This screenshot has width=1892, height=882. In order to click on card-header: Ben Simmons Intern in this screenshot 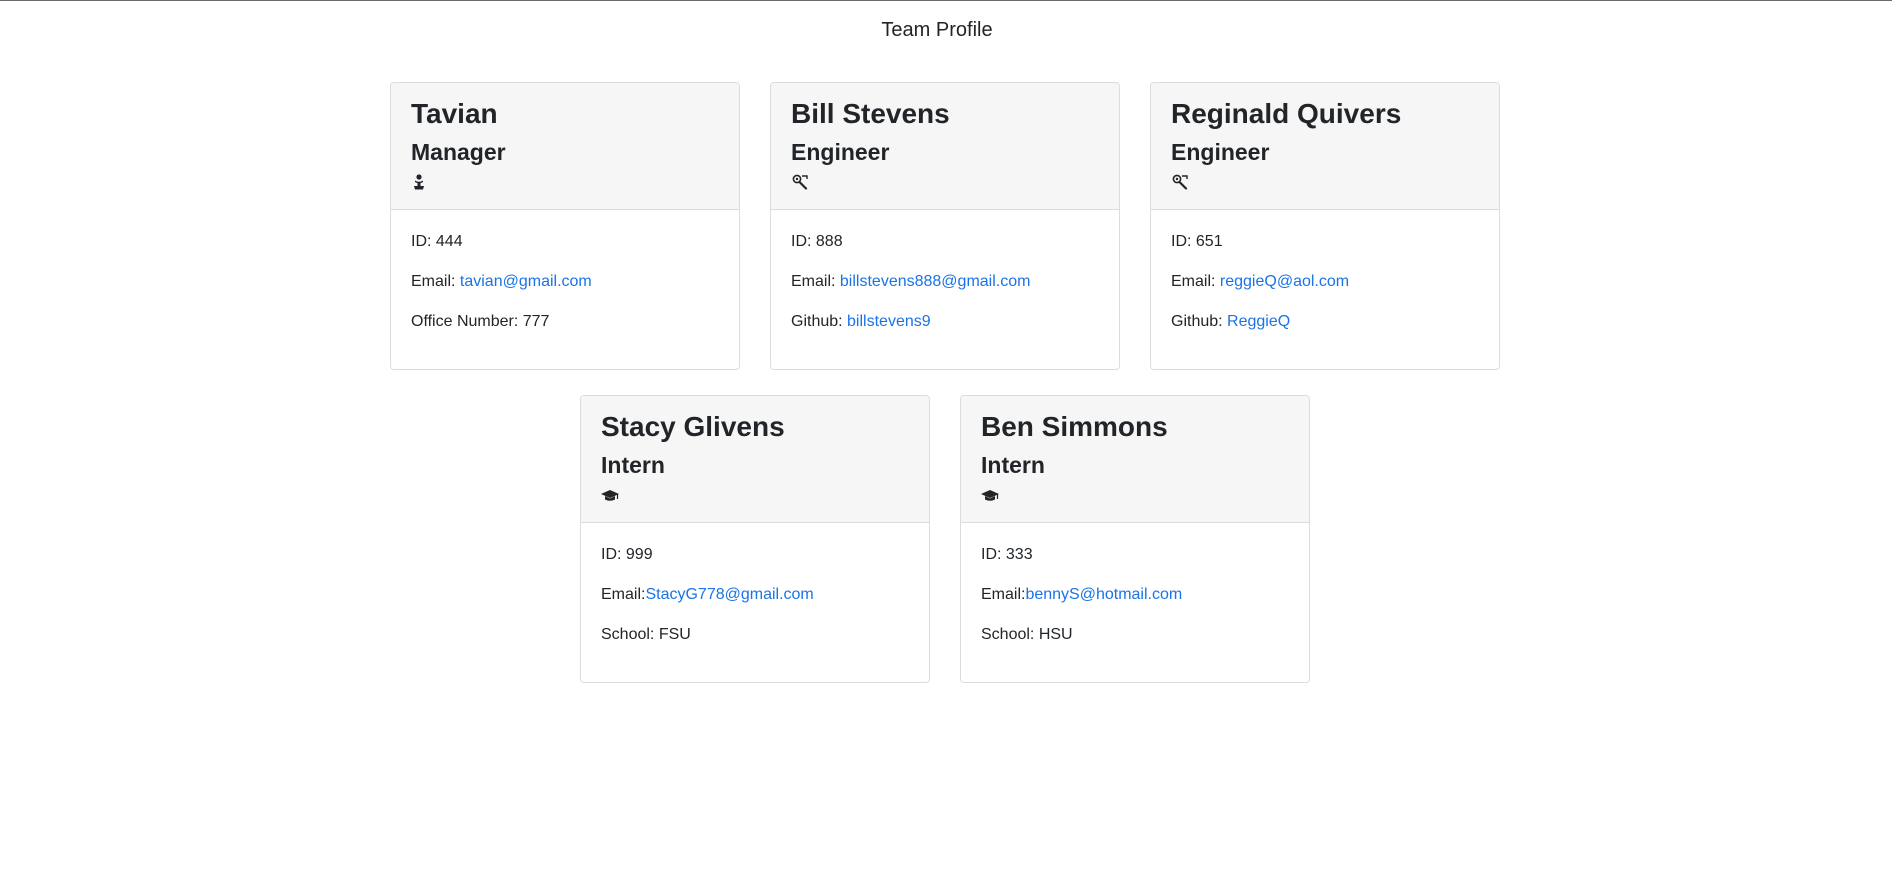, I will do `click(1135, 459)`.